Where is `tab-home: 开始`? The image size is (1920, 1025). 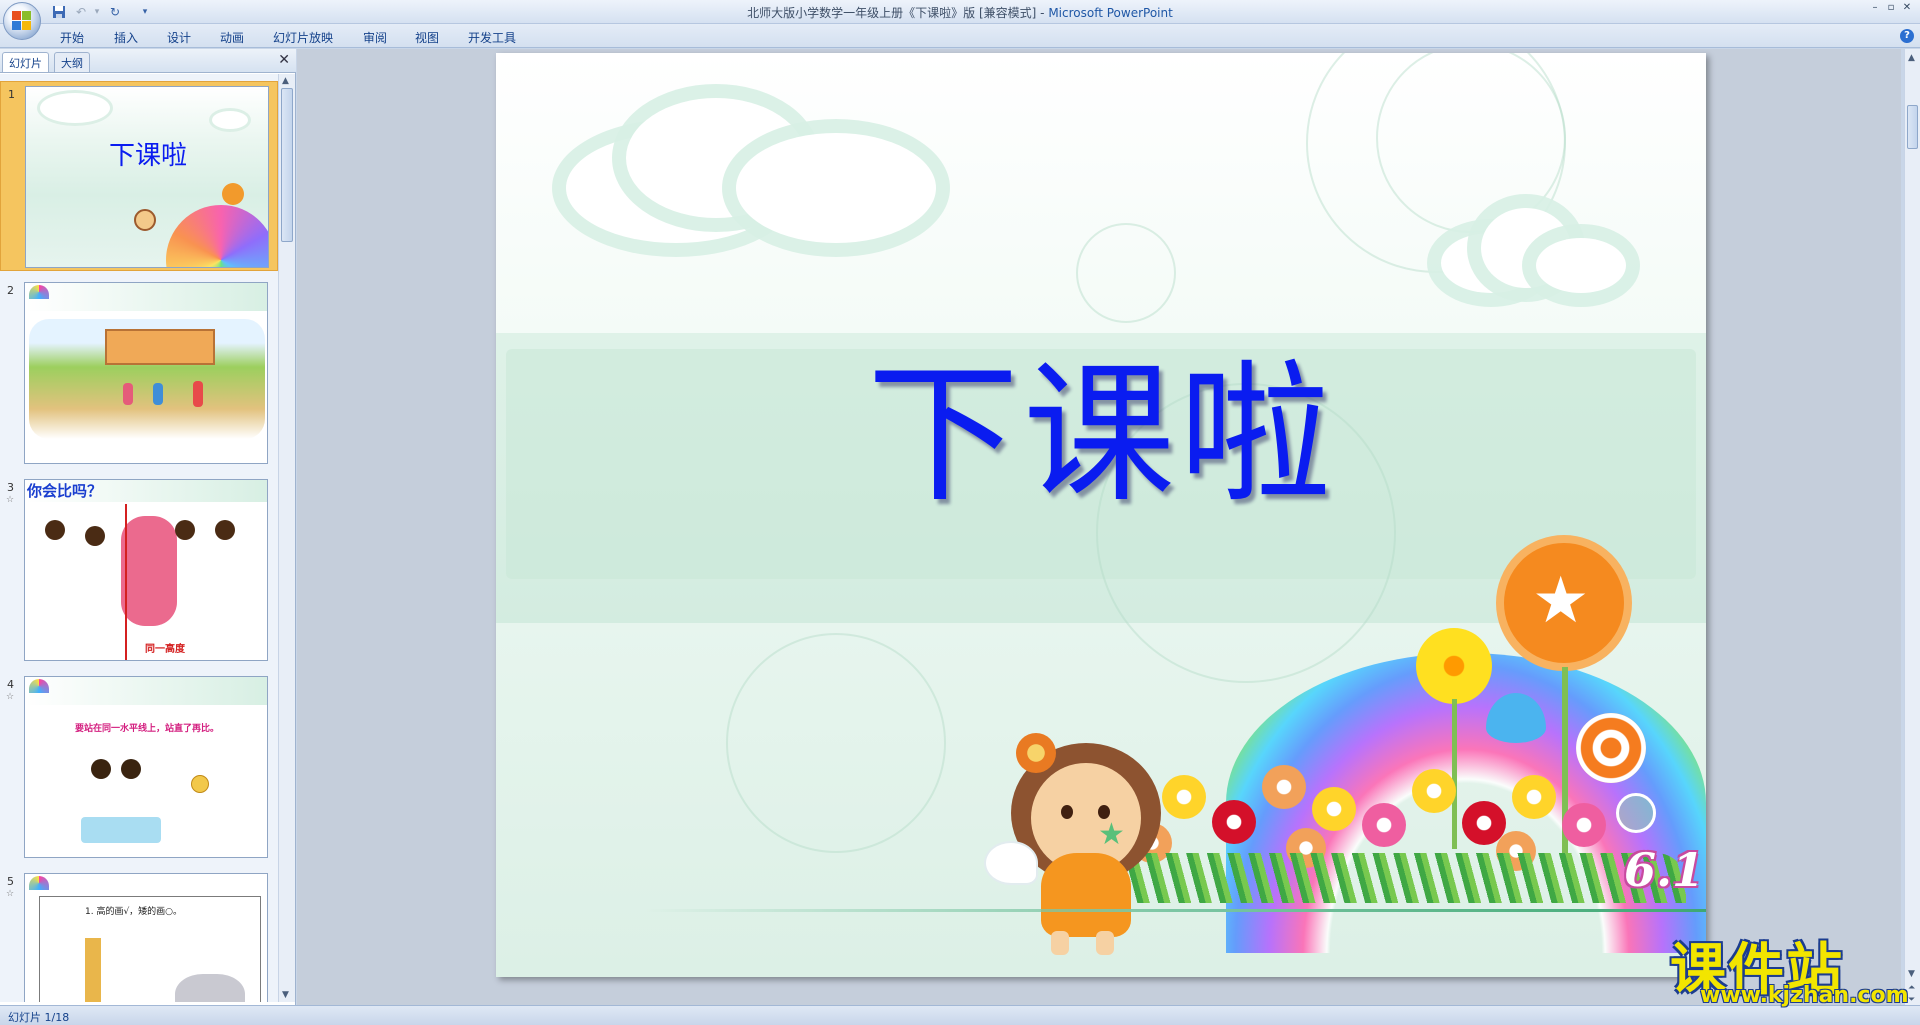 tab-home: 开始 is located at coordinates (72, 37).